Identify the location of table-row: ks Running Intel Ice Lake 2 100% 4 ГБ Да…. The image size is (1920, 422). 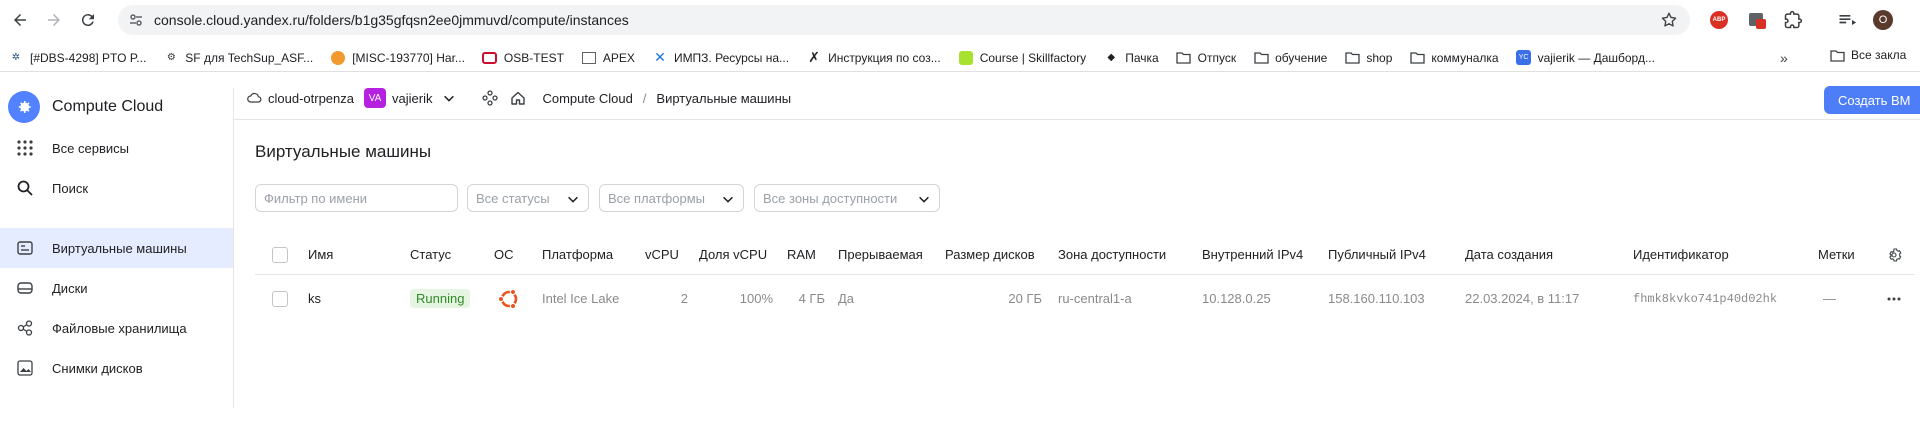
(1085, 299).